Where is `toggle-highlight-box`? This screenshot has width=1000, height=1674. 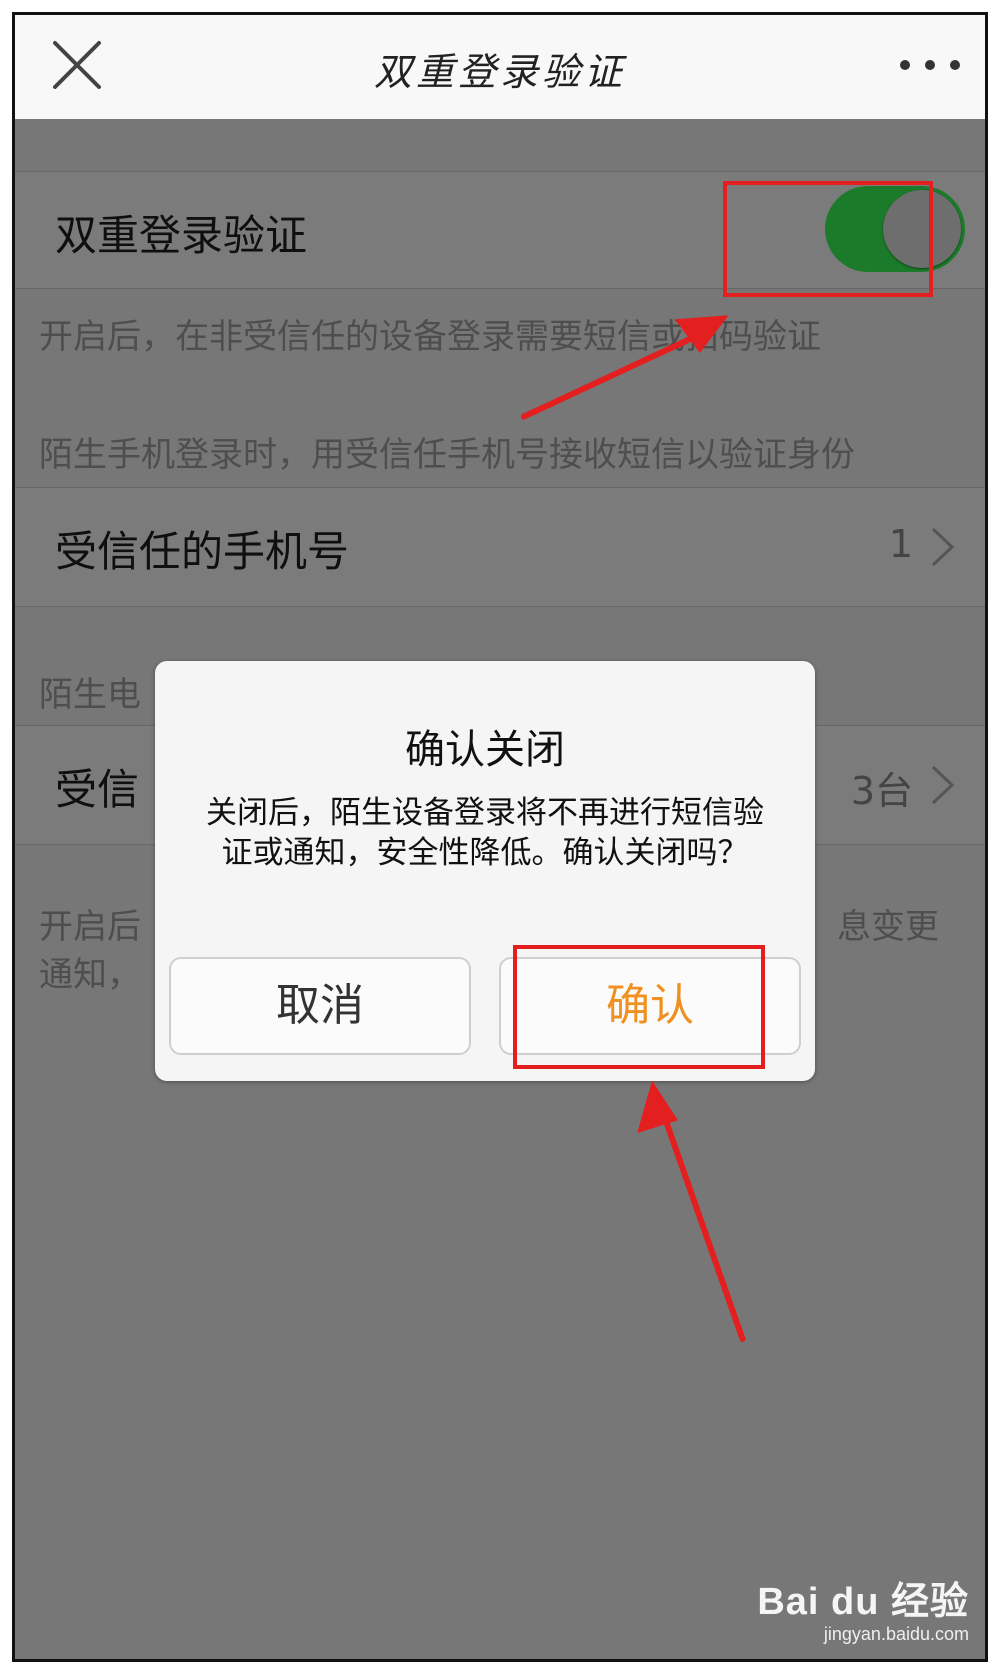
toggle-highlight-box is located at coordinates (828, 239).